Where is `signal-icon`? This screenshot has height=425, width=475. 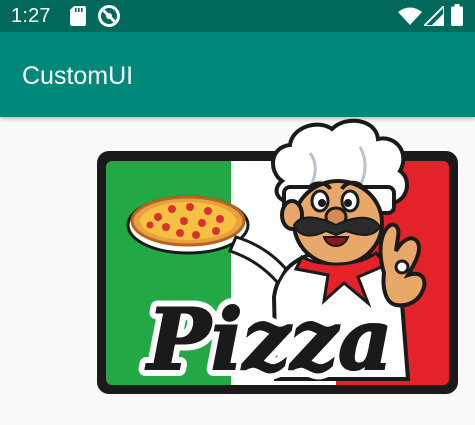
signal-icon is located at coordinates (434, 16).